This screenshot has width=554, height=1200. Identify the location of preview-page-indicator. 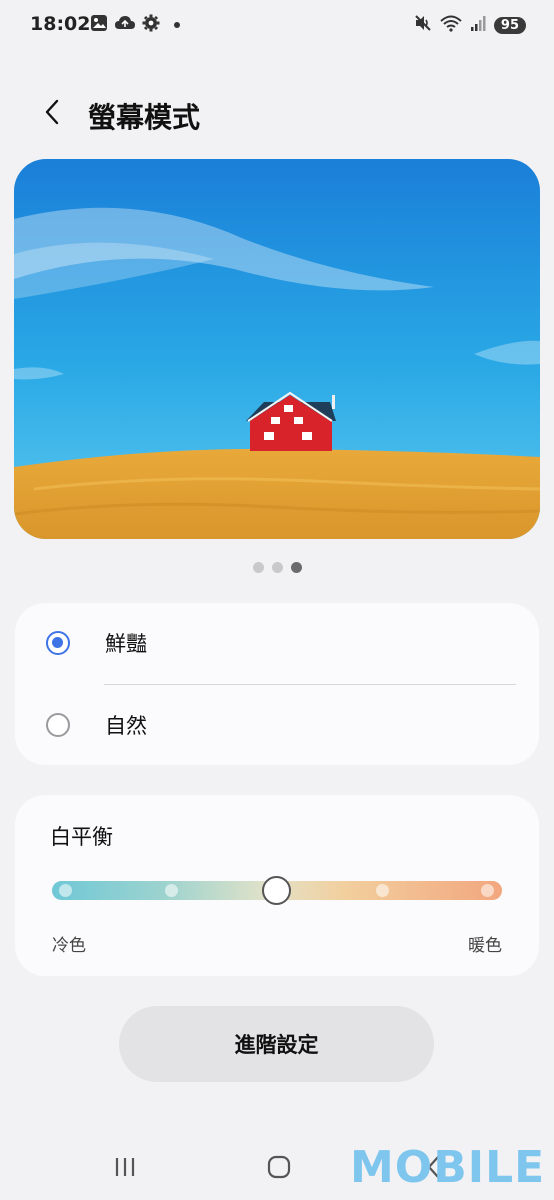
(277, 567).